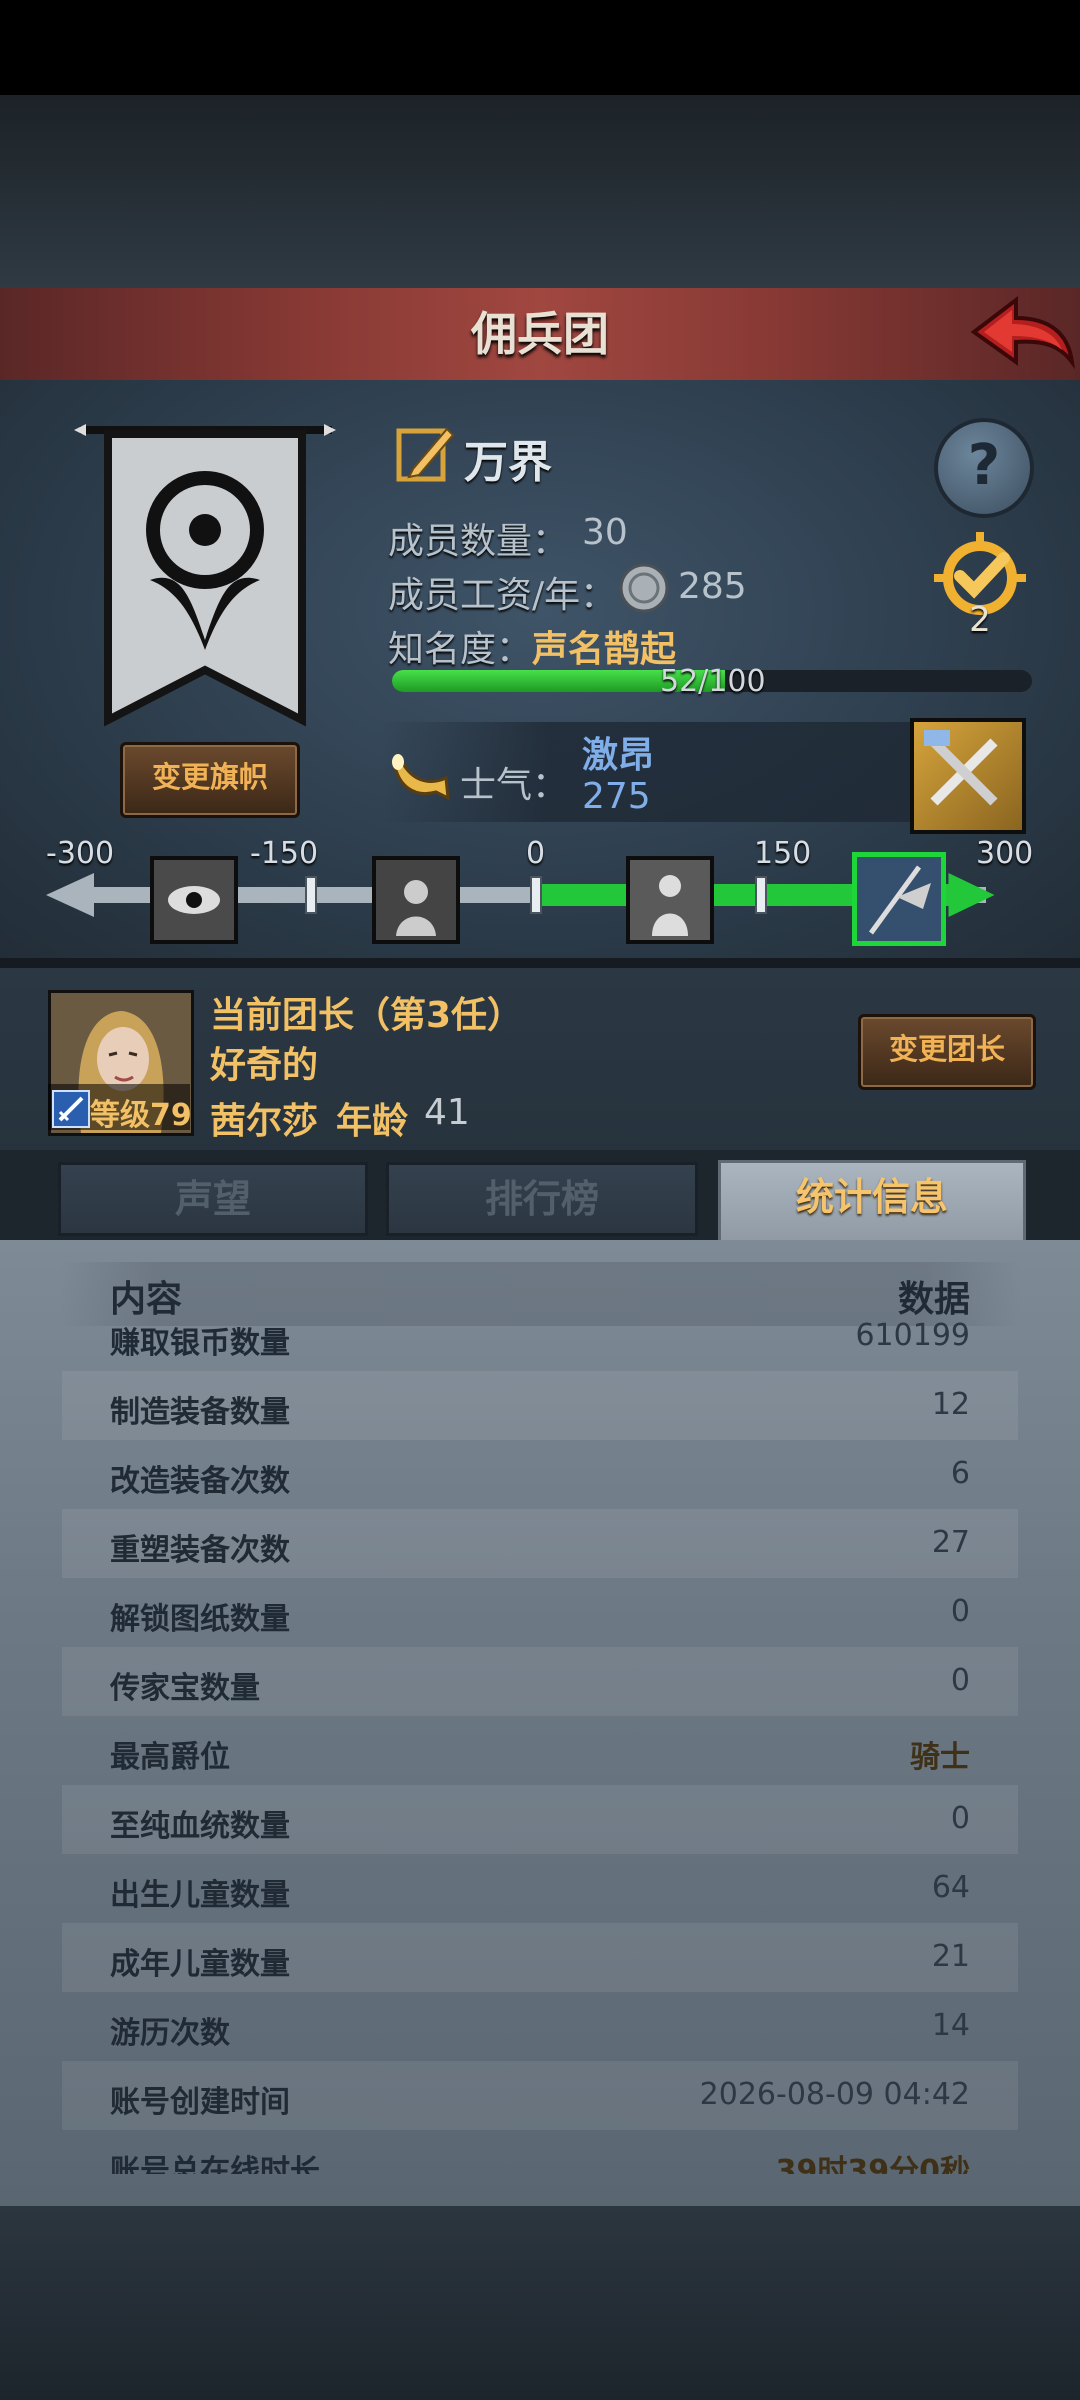 The width and height of the screenshot is (1080, 2400). What do you see at coordinates (604, 649) in the screenshot?
I see `fame-value: 声名鹊起` at bounding box center [604, 649].